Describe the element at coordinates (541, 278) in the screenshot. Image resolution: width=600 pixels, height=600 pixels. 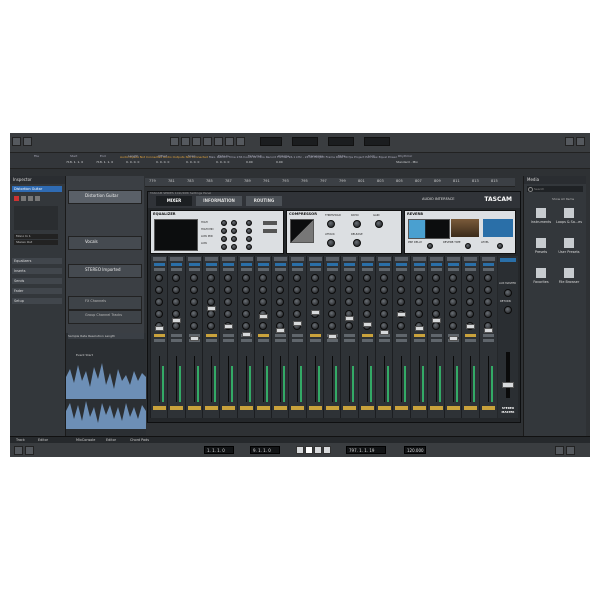
I see `media-tile-favorites: Favorites` at that location.